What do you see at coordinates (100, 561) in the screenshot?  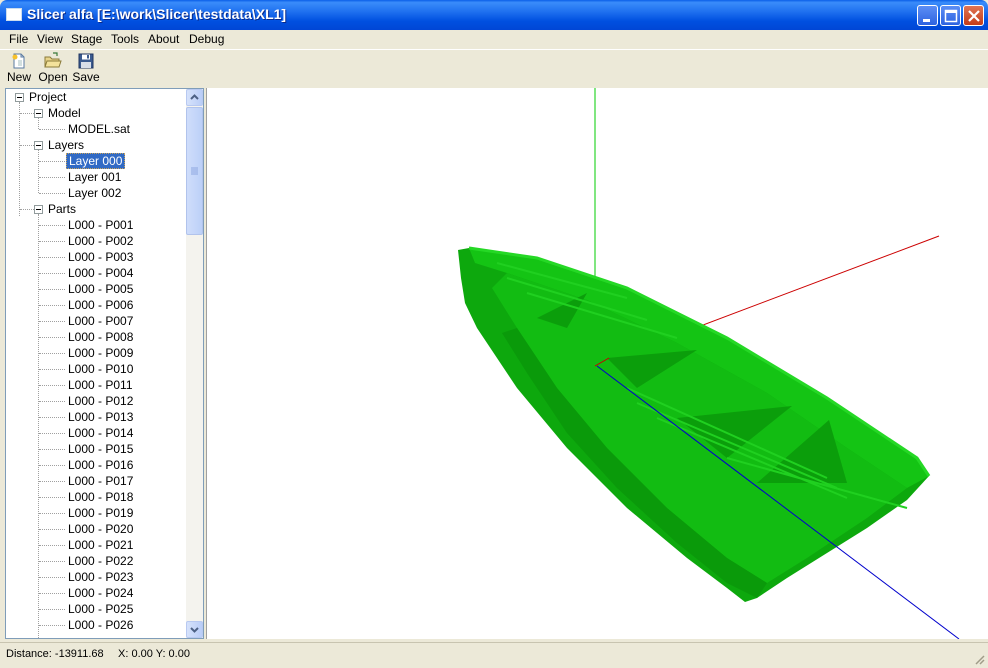 I see `tree-node-part: L000 - P022` at bounding box center [100, 561].